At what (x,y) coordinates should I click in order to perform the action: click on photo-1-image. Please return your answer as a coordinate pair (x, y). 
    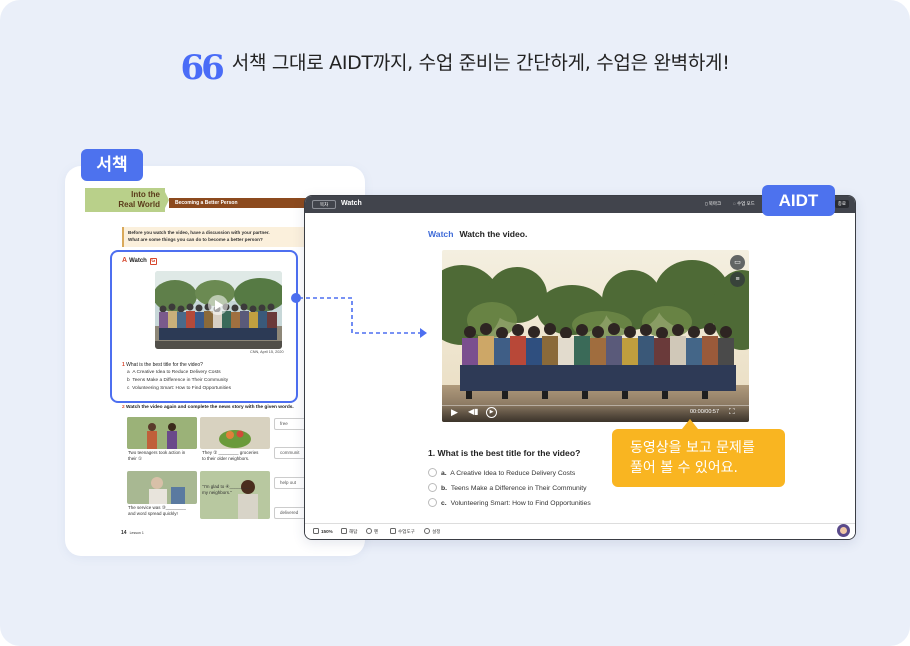
    Looking at the image, I should click on (162, 433).